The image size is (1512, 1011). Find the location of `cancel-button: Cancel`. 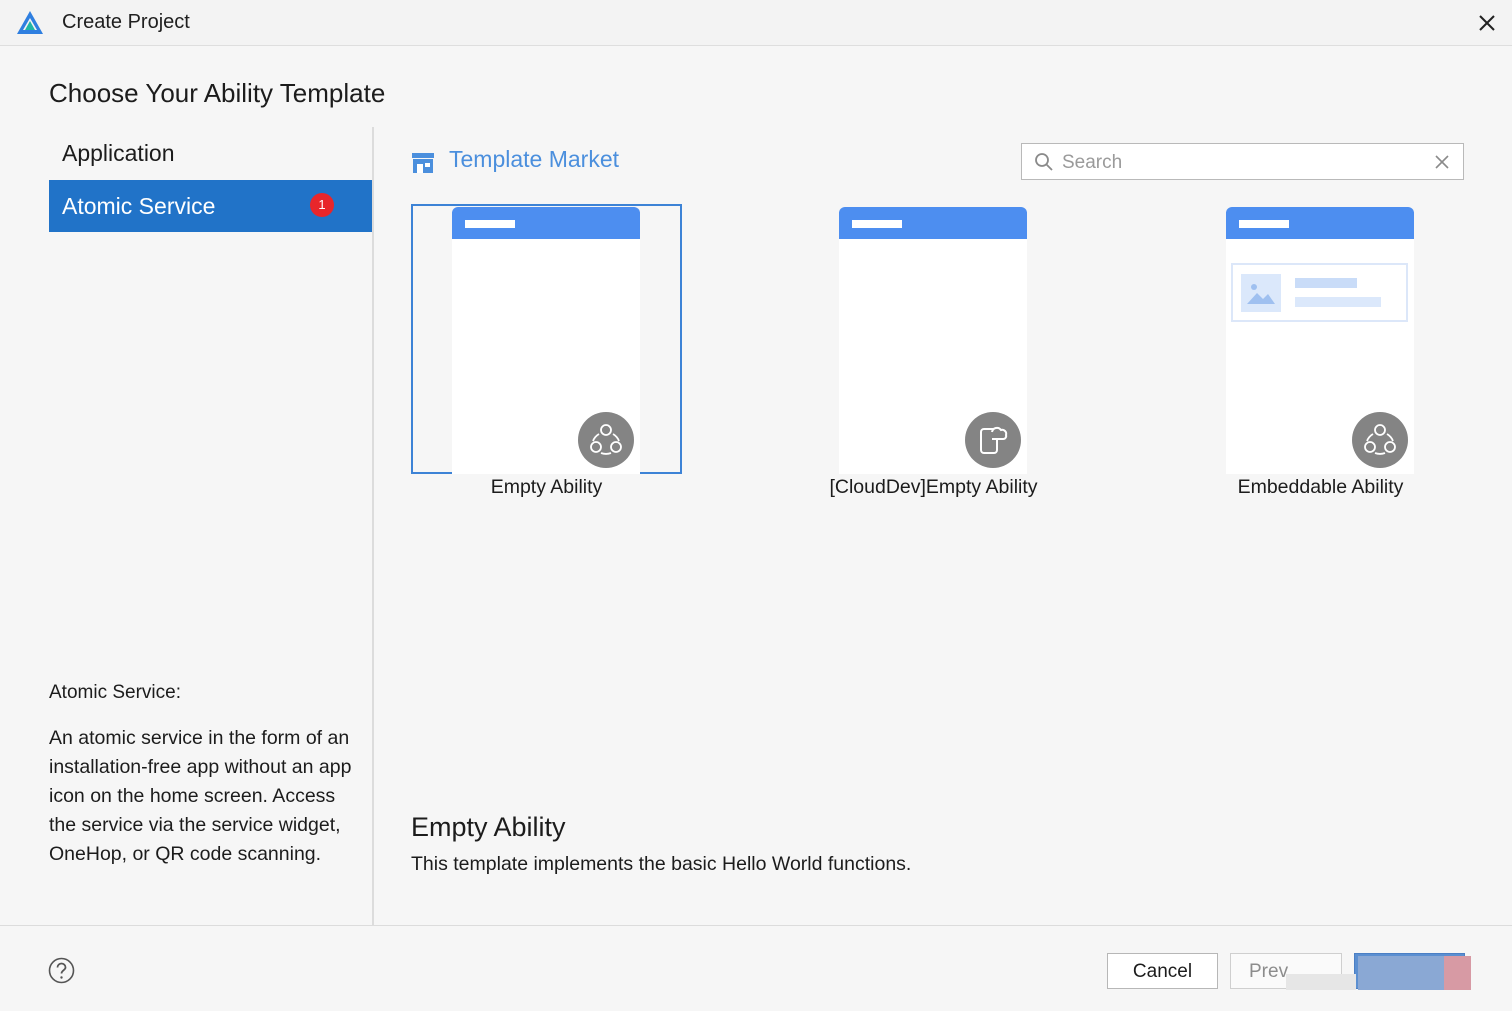

cancel-button: Cancel is located at coordinates (1162, 971).